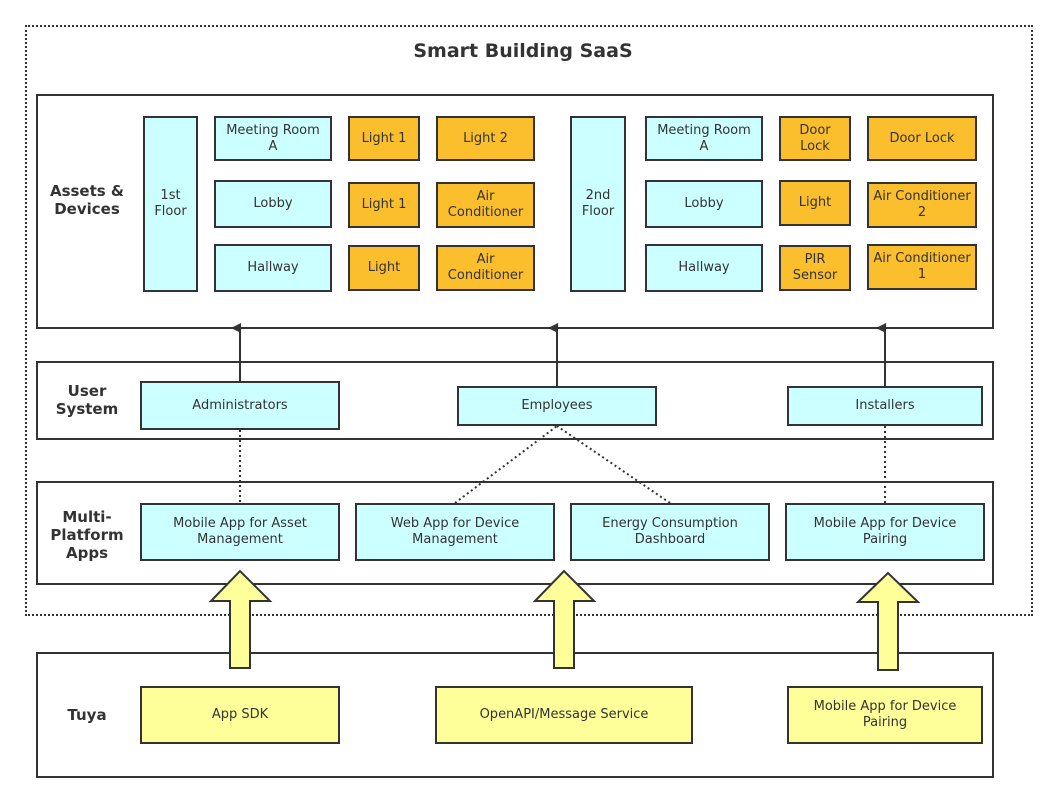 This screenshot has height=802, width=1057. Describe the element at coordinates (922, 205) in the screenshot. I see `device-air-conditioner-2: Air Conditioner 2` at that location.